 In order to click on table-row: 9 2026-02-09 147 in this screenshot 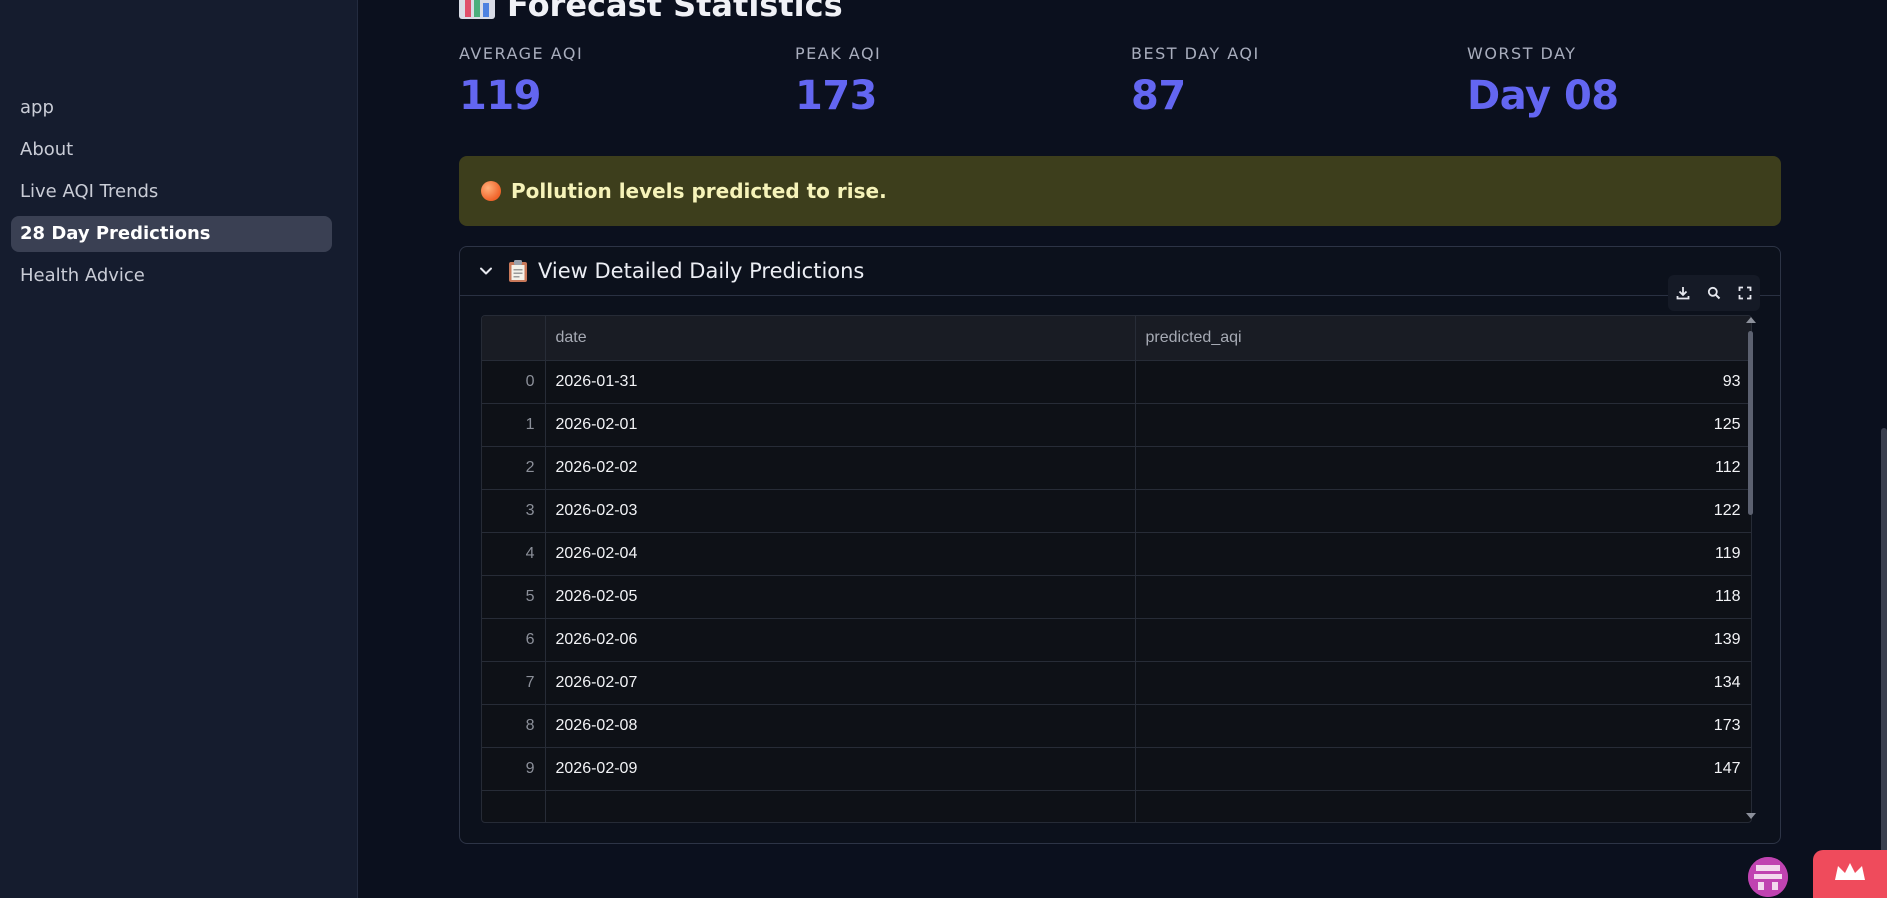, I will do `click(1116, 769)`.